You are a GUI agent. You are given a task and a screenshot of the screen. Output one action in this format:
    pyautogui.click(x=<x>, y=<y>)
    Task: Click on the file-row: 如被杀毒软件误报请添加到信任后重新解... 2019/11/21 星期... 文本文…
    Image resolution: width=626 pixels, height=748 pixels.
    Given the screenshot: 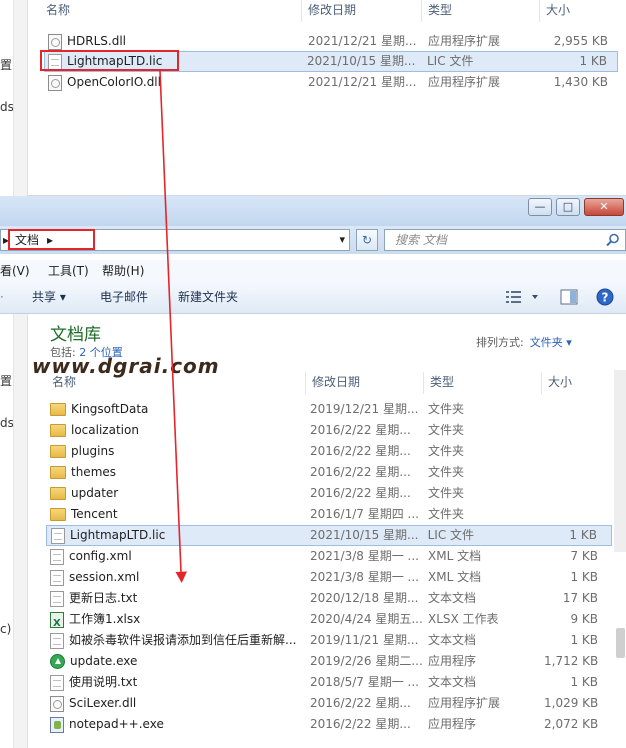 What is the action you would take?
    pyautogui.click(x=331, y=640)
    